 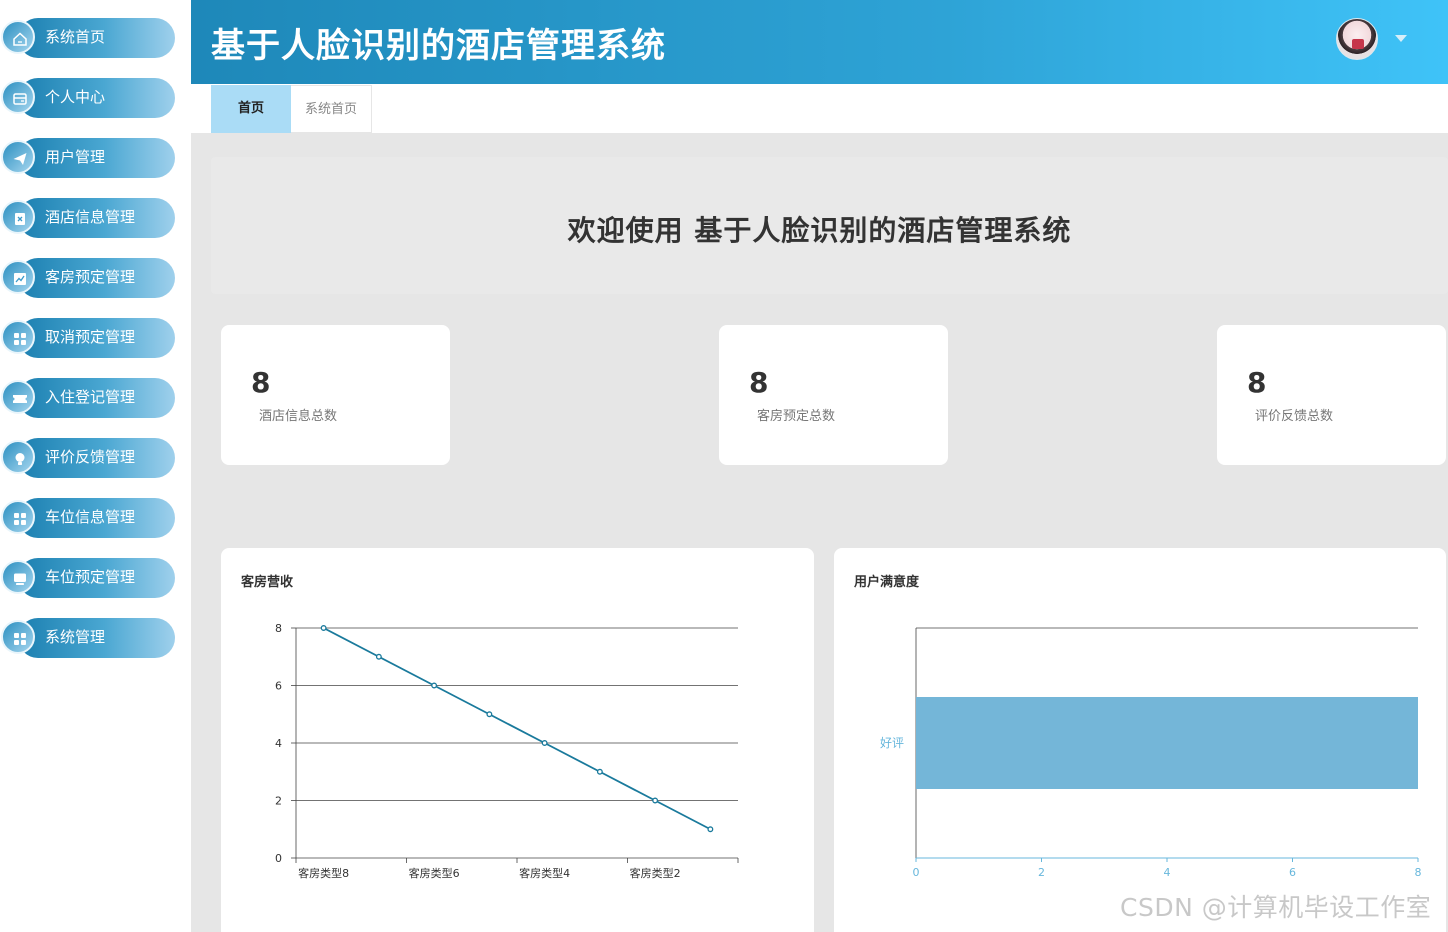 I want to click on sidebar-item-label: 客房预定管理, so click(x=90, y=277).